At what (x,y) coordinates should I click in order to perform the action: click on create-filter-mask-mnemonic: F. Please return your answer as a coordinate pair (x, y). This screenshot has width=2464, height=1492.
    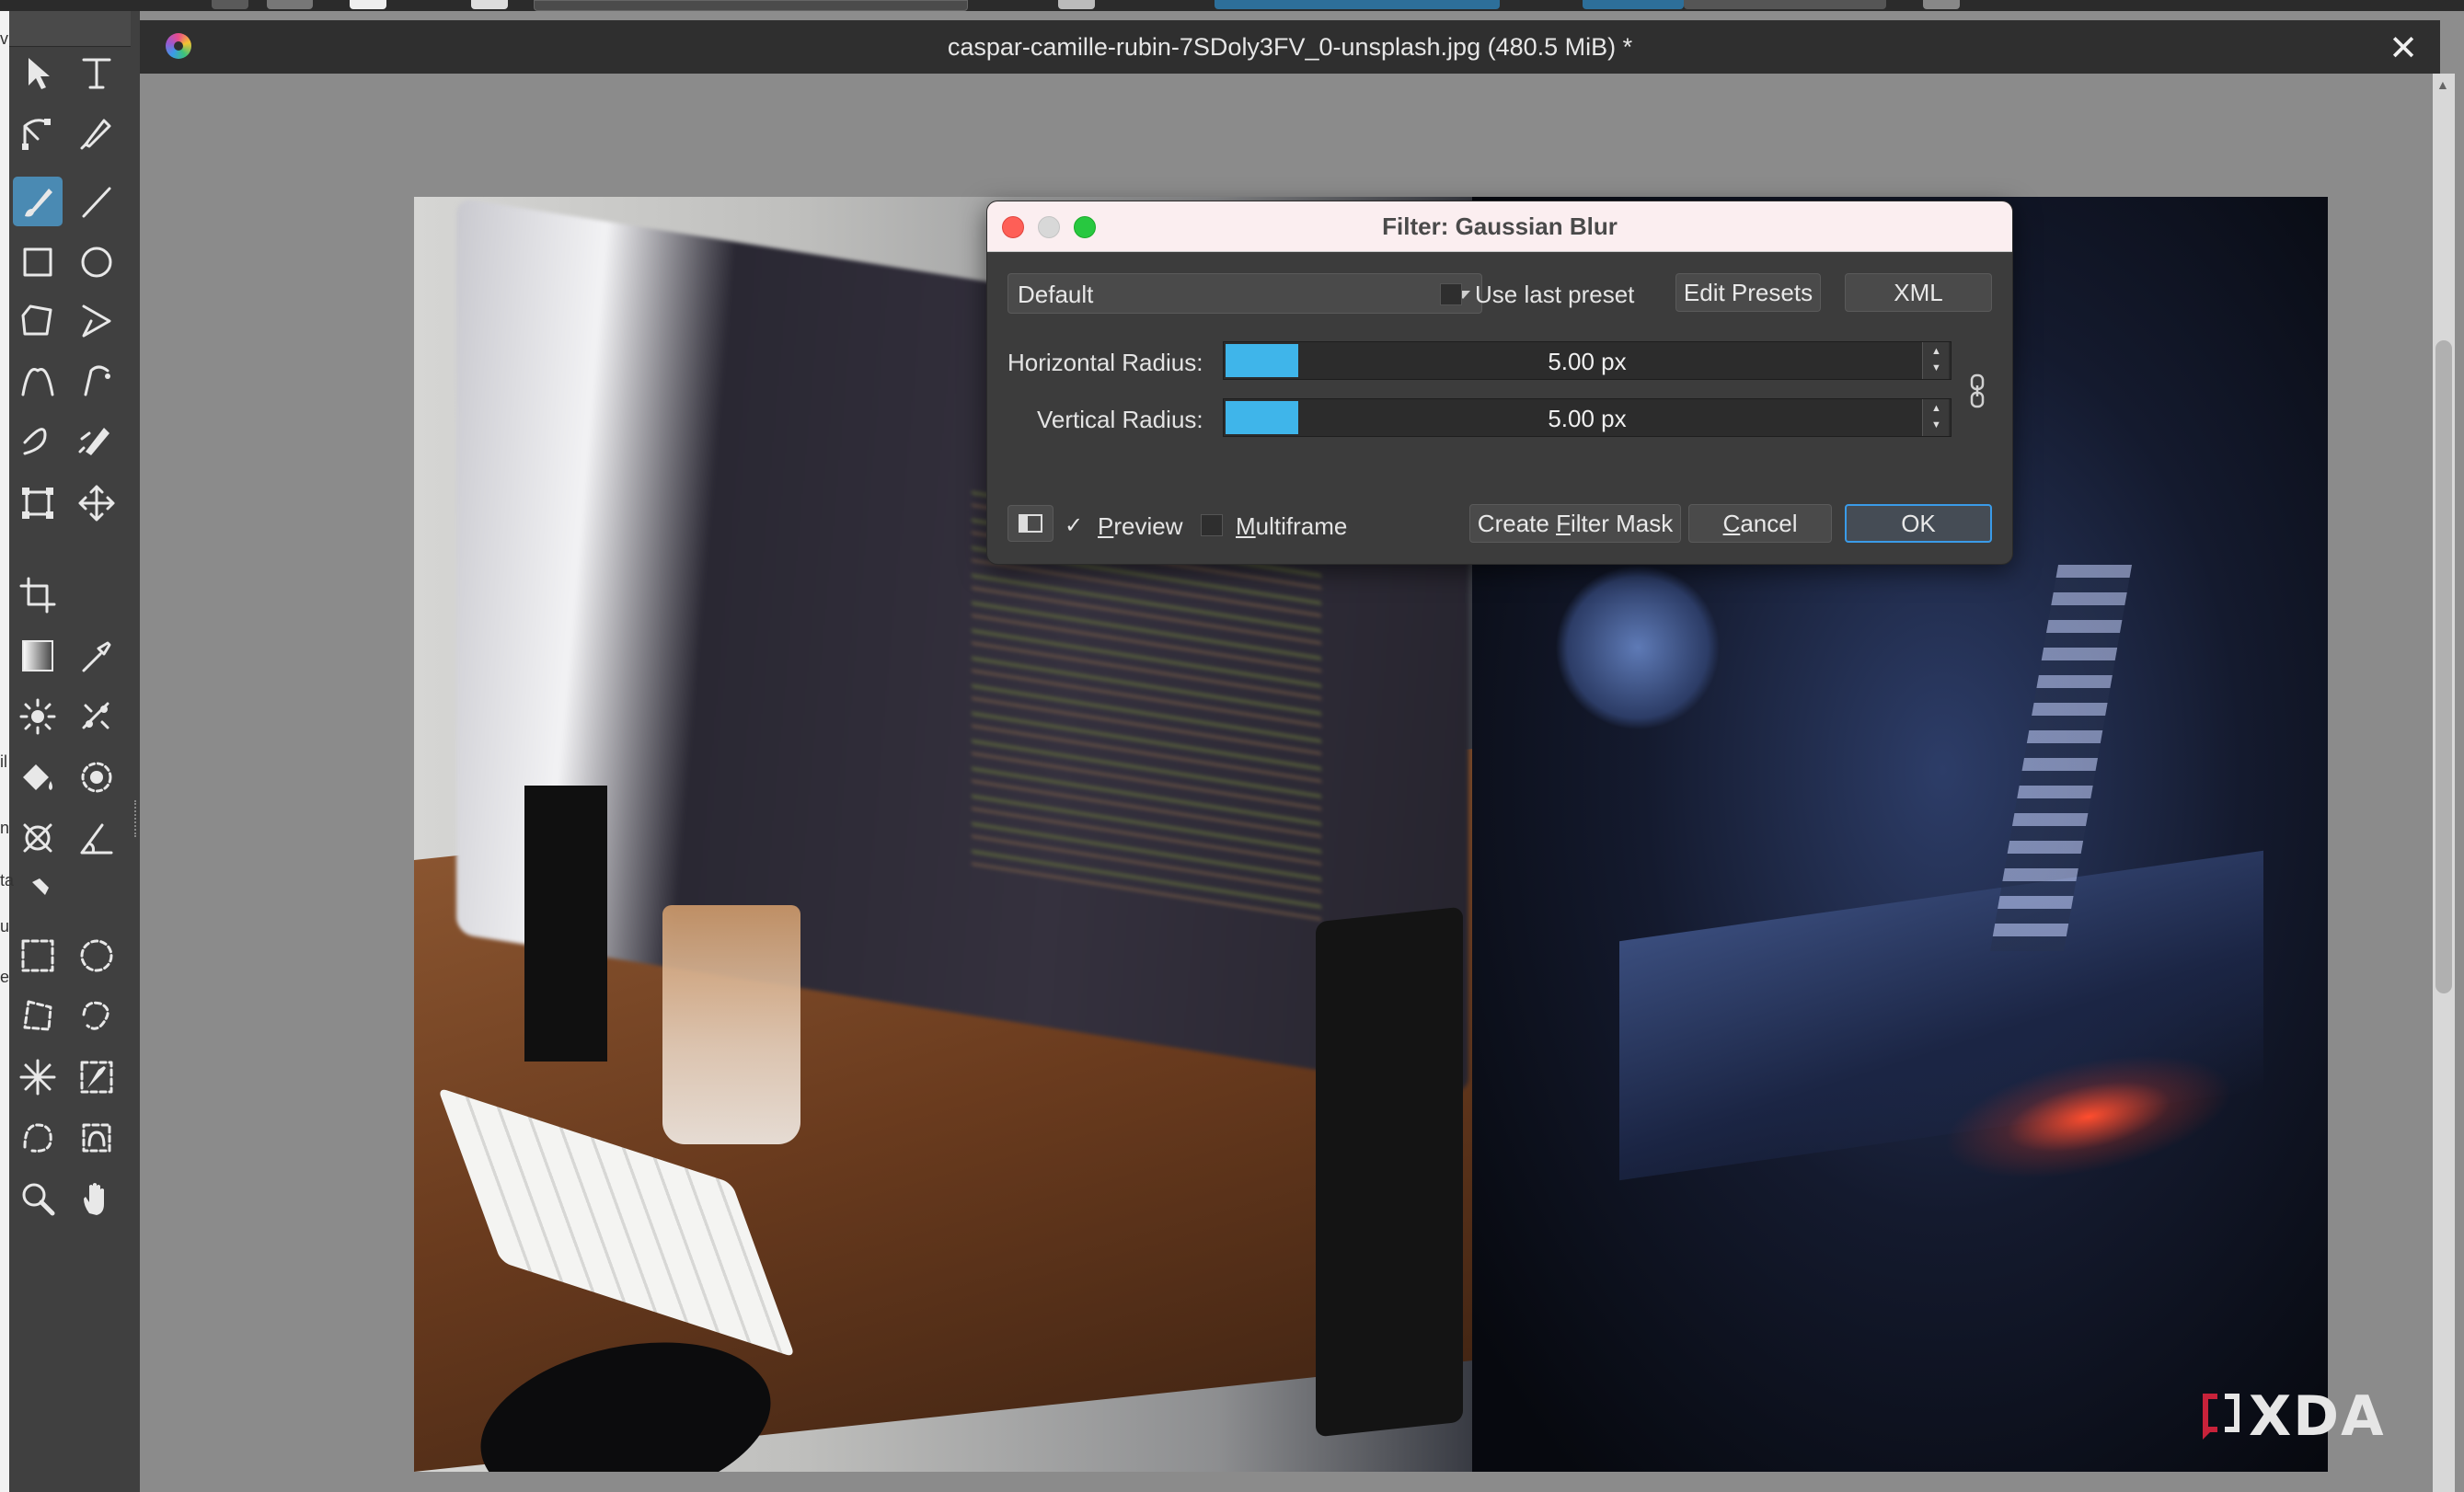
    Looking at the image, I should click on (1563, 523).